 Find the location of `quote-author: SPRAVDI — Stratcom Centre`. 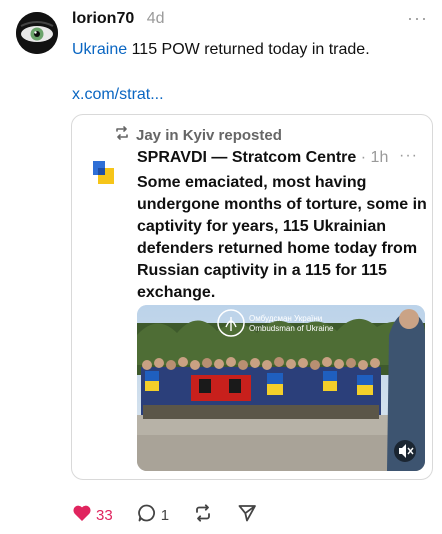

quote-author: SPRAVDI — Stratcom Centre is located at coordinates (246, 157).